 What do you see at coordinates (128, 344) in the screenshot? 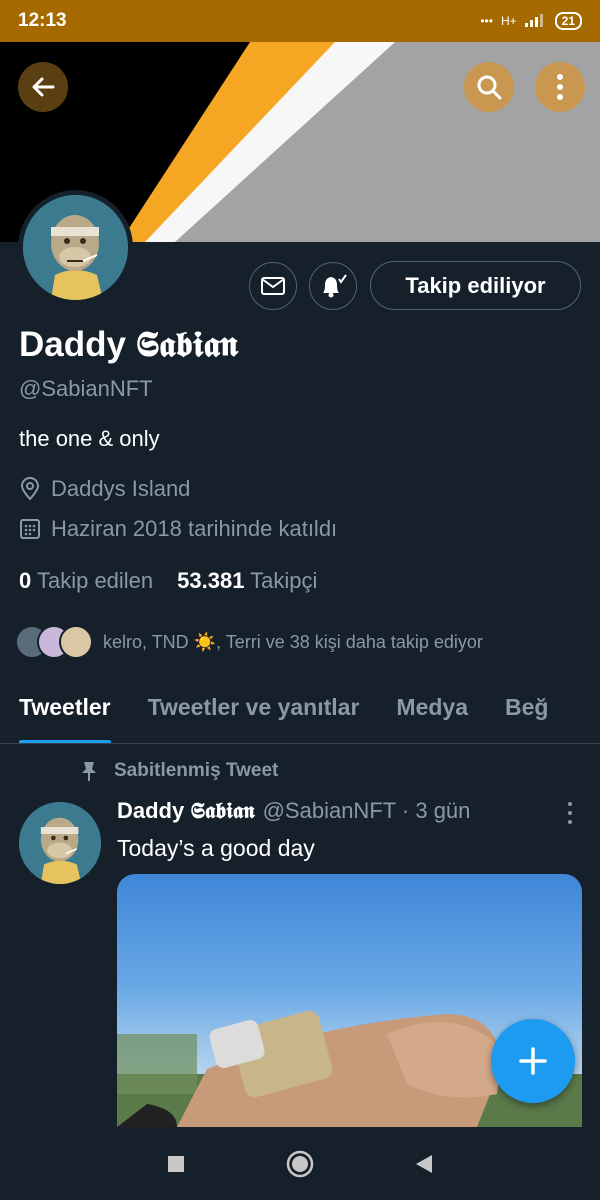
I see `profile-name: Daddy 𝕾𝖆𝖇𝖎𝖆𝖓` at bounding box center [128, 344].